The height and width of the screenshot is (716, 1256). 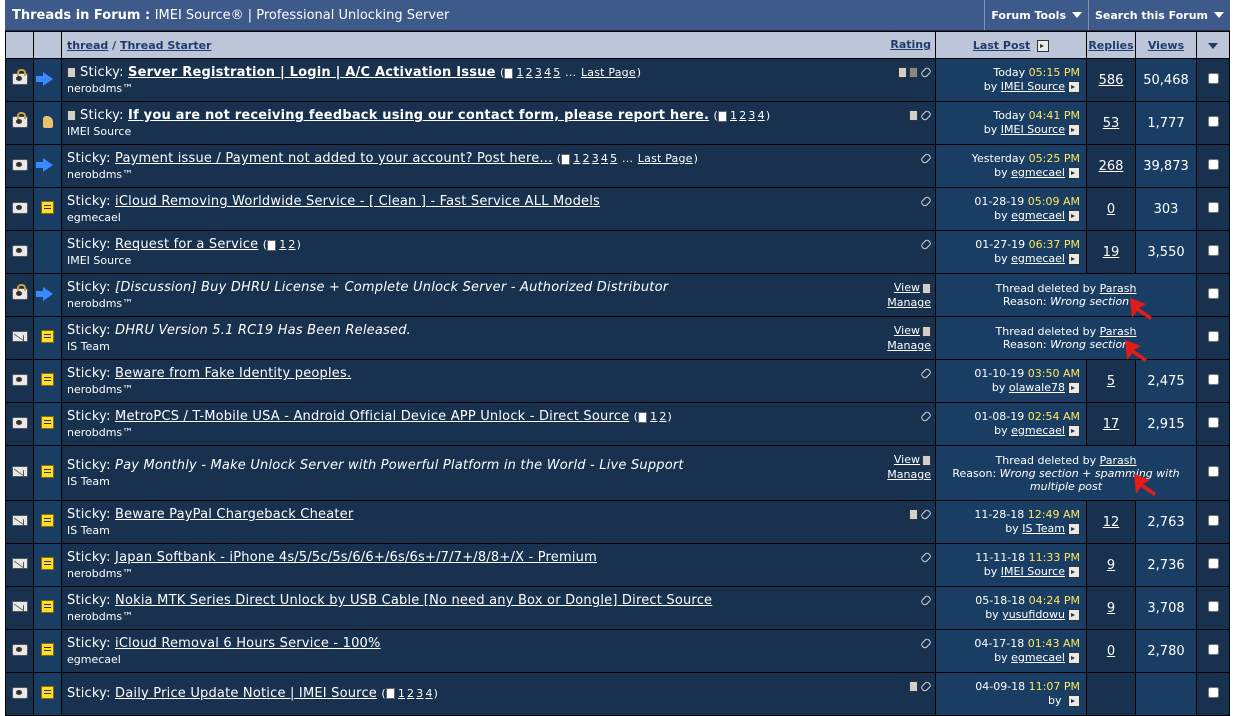 I want to click on replies-link: 19, so click(x=1111, y=252).